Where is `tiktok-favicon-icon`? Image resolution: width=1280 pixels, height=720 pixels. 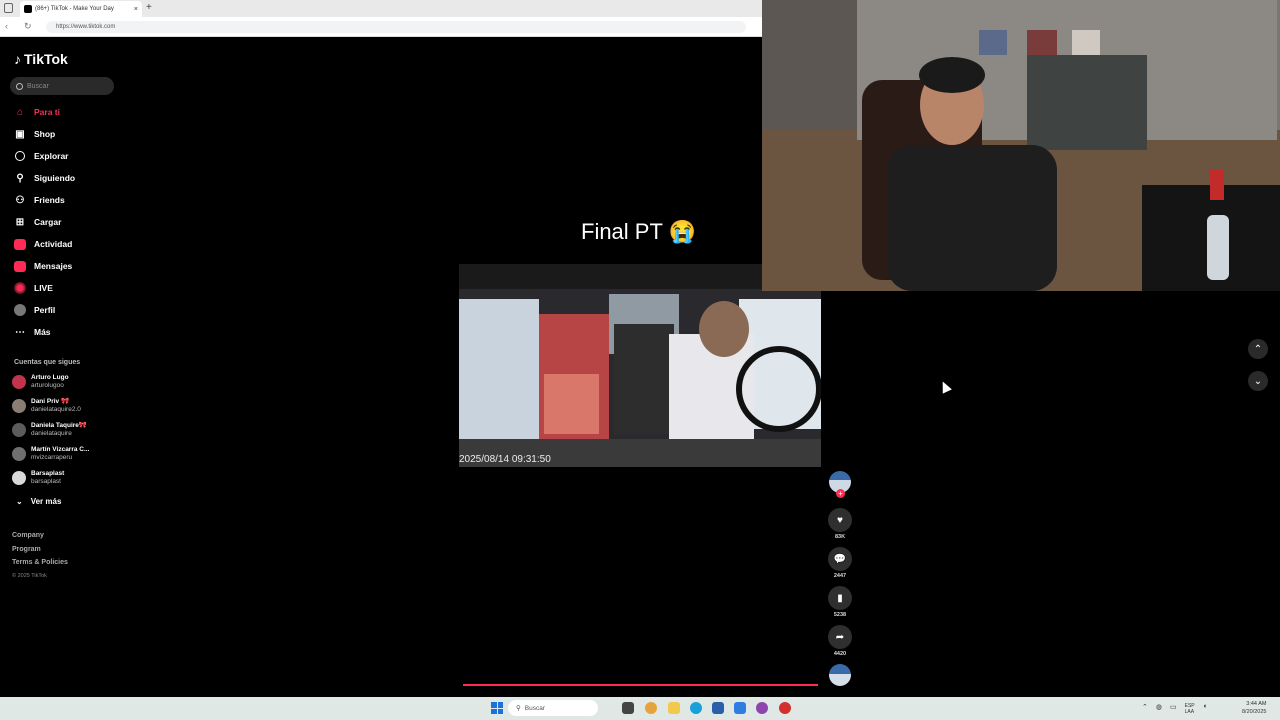
tiktok-favicon-icon is located at coordinates (28, 9).